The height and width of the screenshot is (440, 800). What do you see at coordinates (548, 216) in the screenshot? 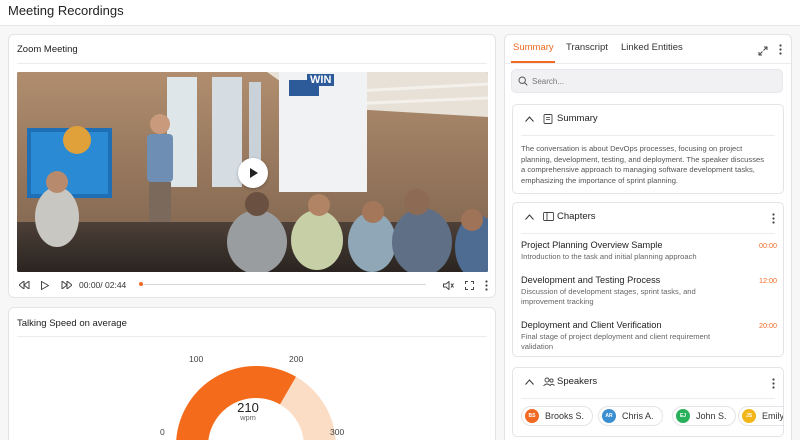
I see `chapters-icon` at bounding box center [548, 216].